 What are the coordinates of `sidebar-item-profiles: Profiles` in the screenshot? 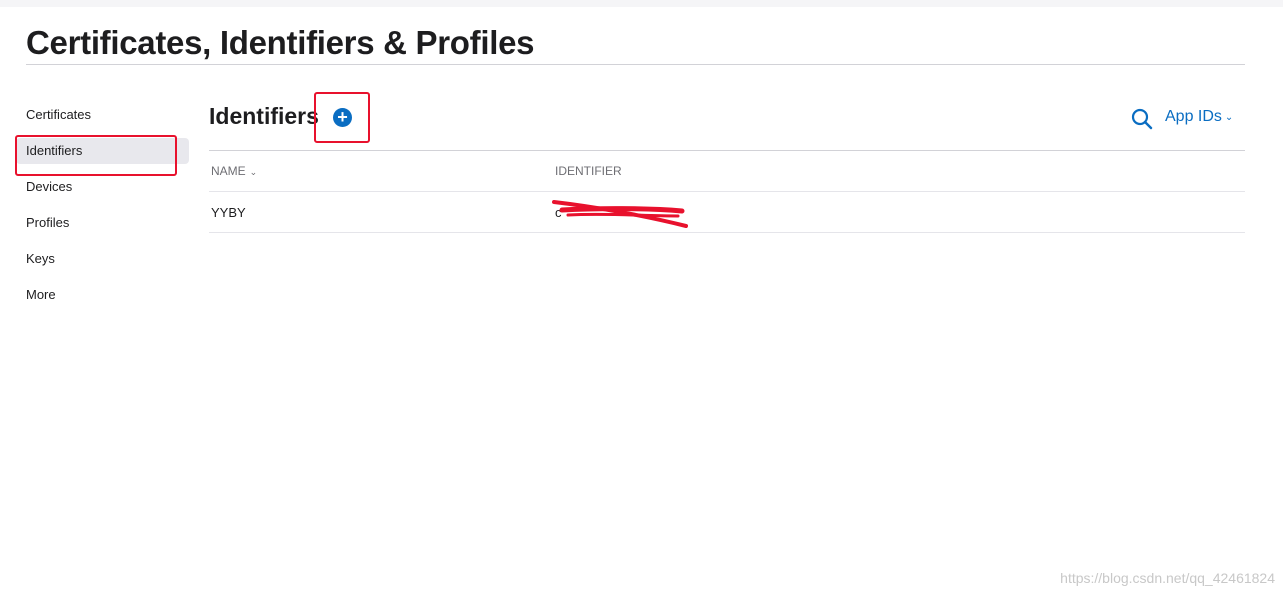 It's located at (102, 223).